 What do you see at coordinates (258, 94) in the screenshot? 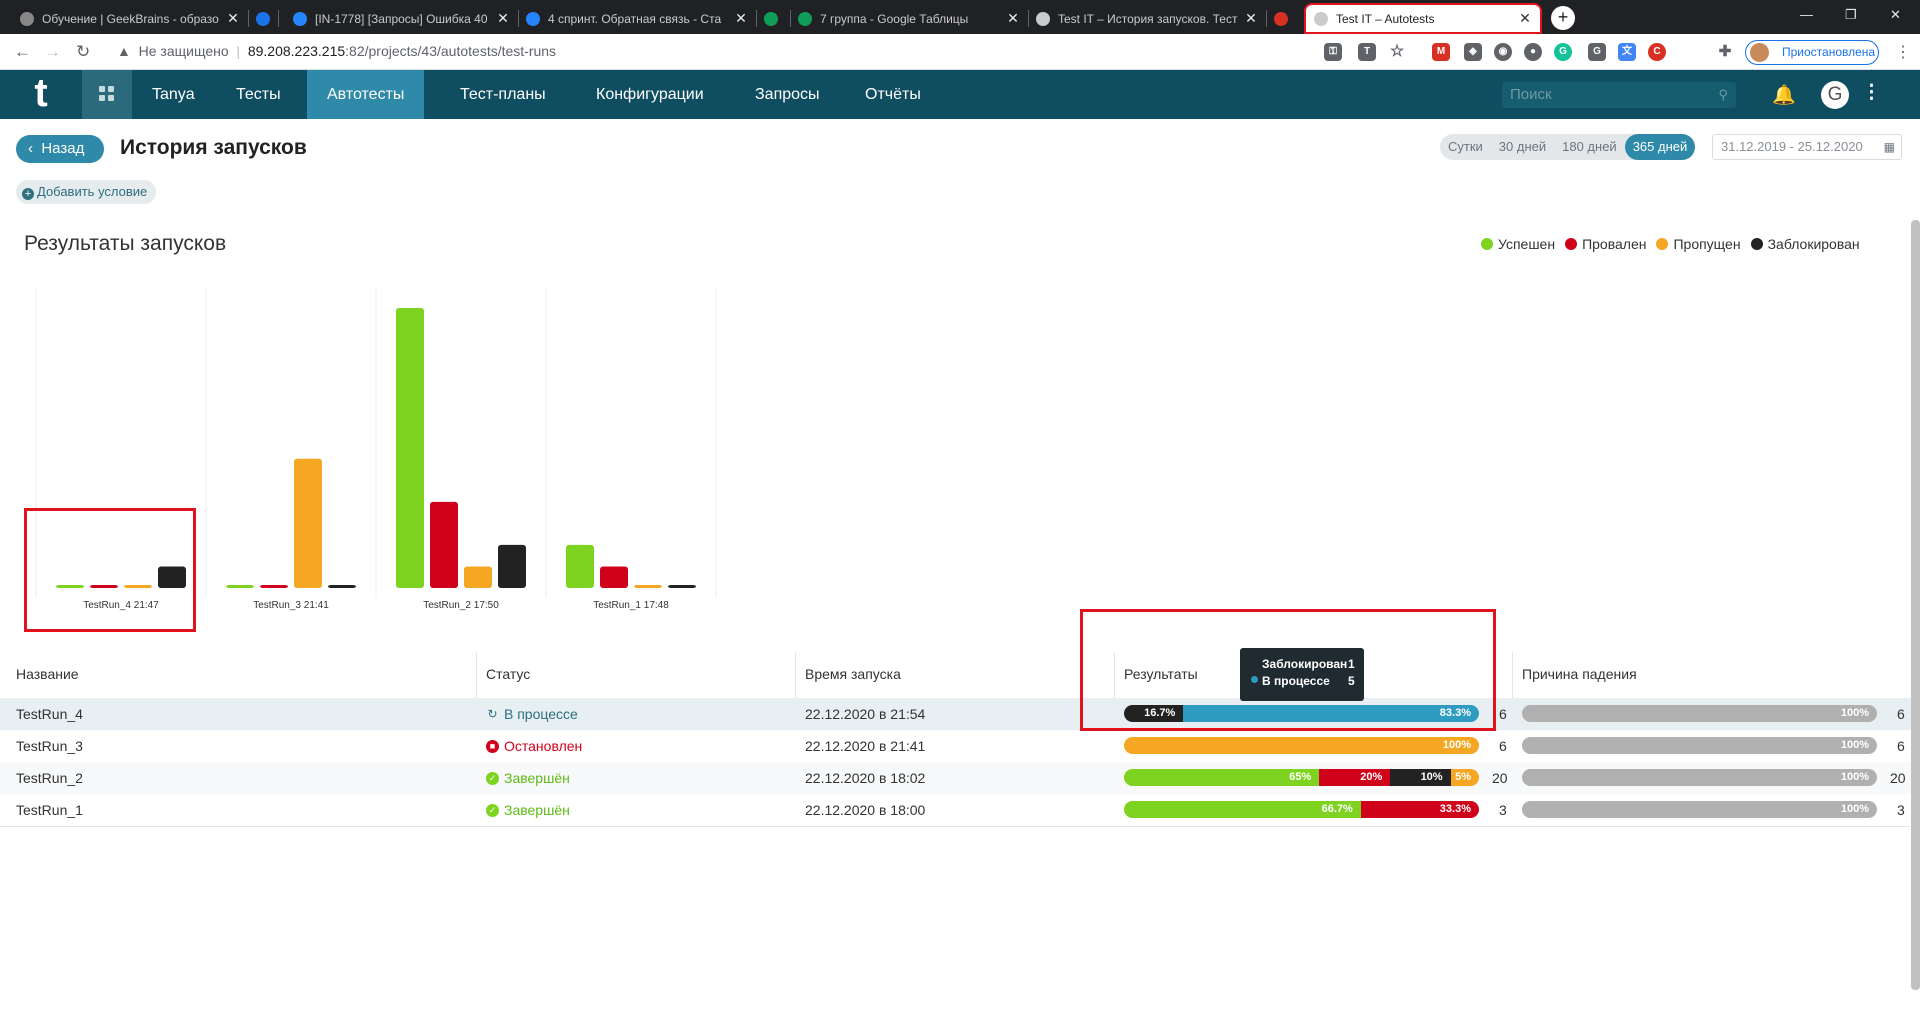
I see `nav-item: Тесты` at bounding box center [258, 94].